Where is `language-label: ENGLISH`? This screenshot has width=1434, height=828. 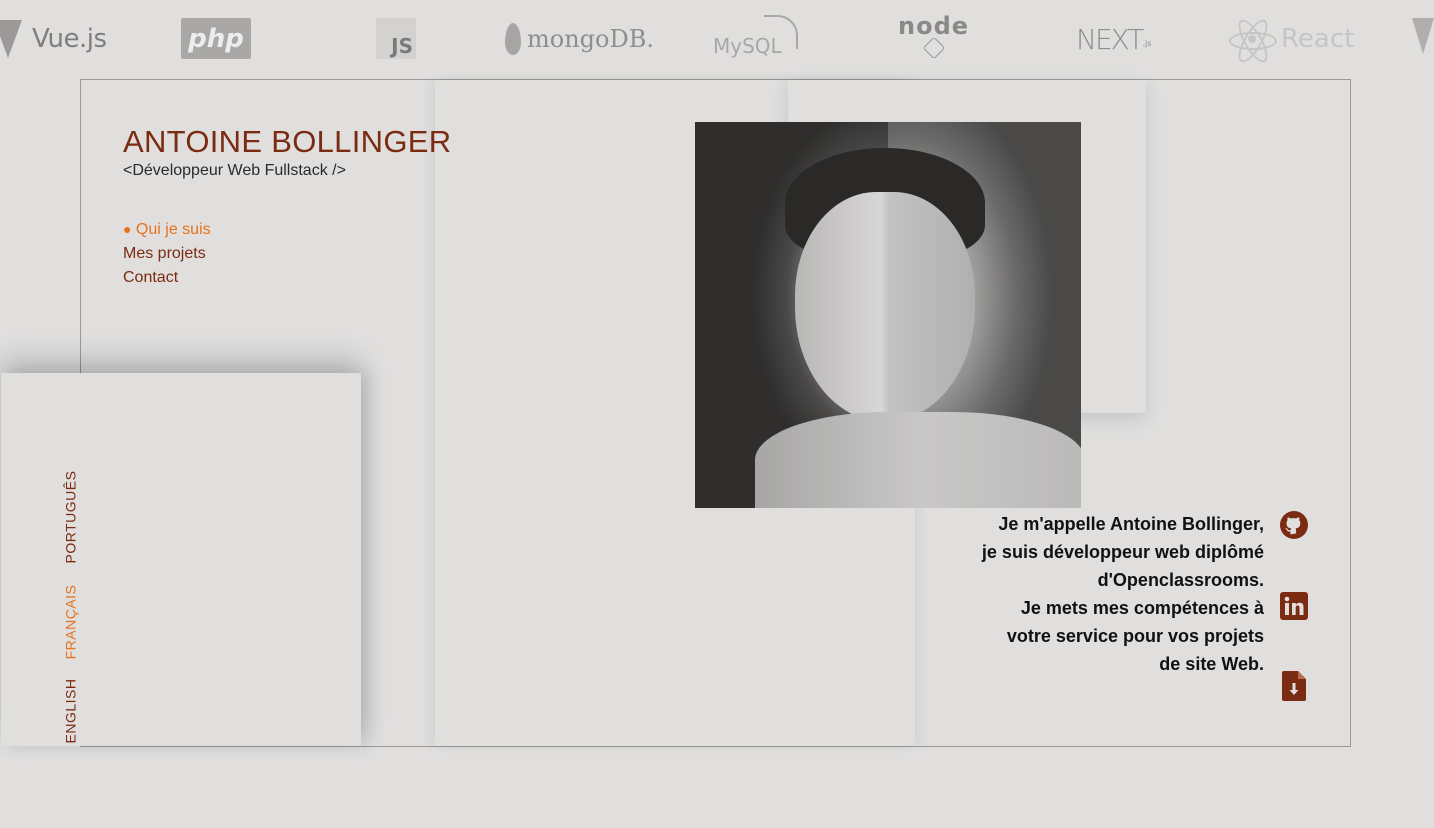 language-label: ENGLISH is located at coordinates (70, 711).